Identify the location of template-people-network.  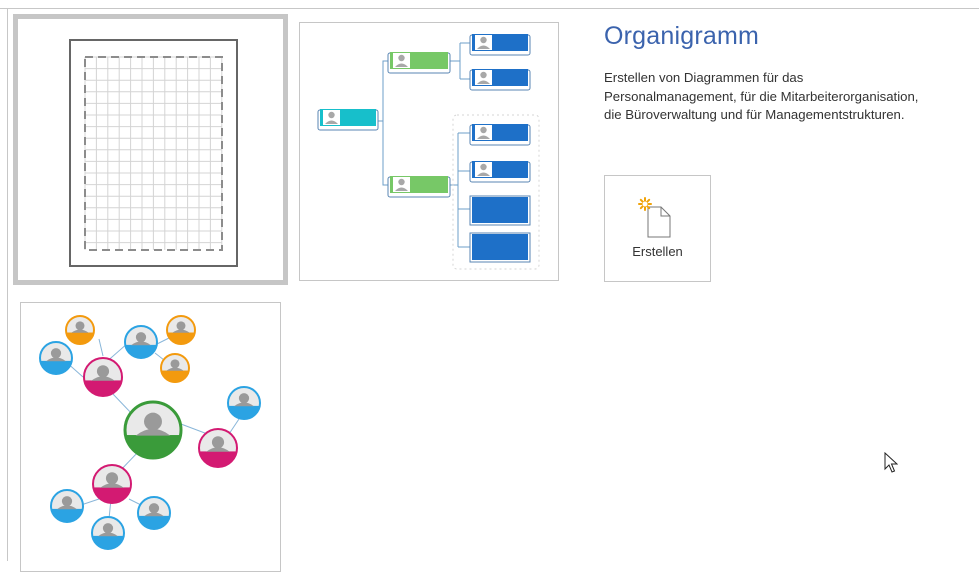
(150, 437).